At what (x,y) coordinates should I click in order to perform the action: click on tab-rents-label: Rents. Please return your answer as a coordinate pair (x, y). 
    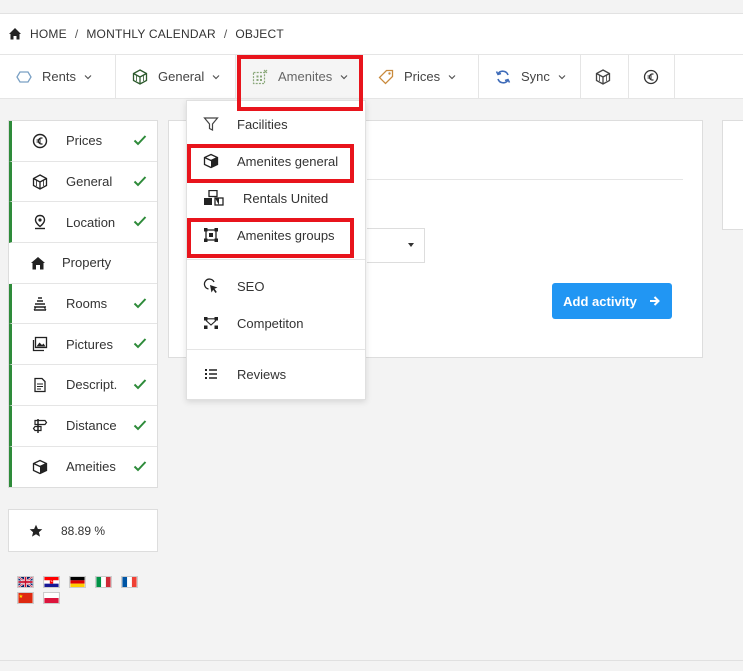
    Looking at the image, I should click on (59, 76).